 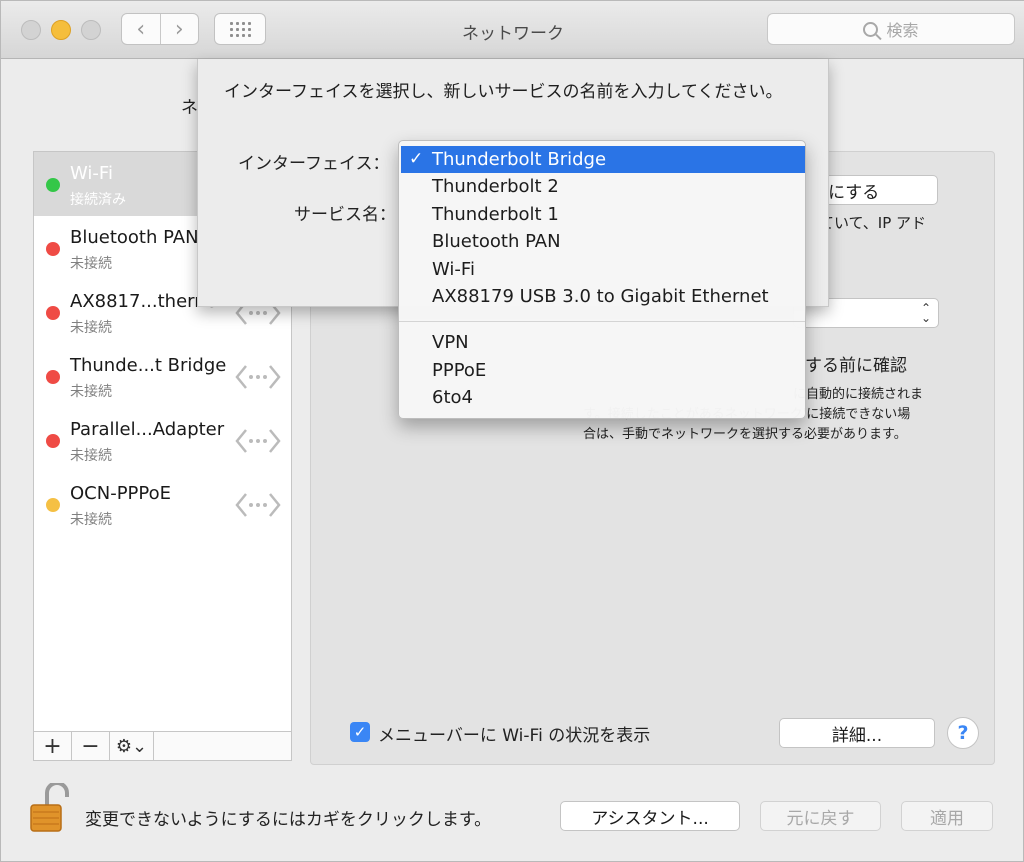 I want to click on menu-item-6to4: 6to4, so click(x=603, y=397).